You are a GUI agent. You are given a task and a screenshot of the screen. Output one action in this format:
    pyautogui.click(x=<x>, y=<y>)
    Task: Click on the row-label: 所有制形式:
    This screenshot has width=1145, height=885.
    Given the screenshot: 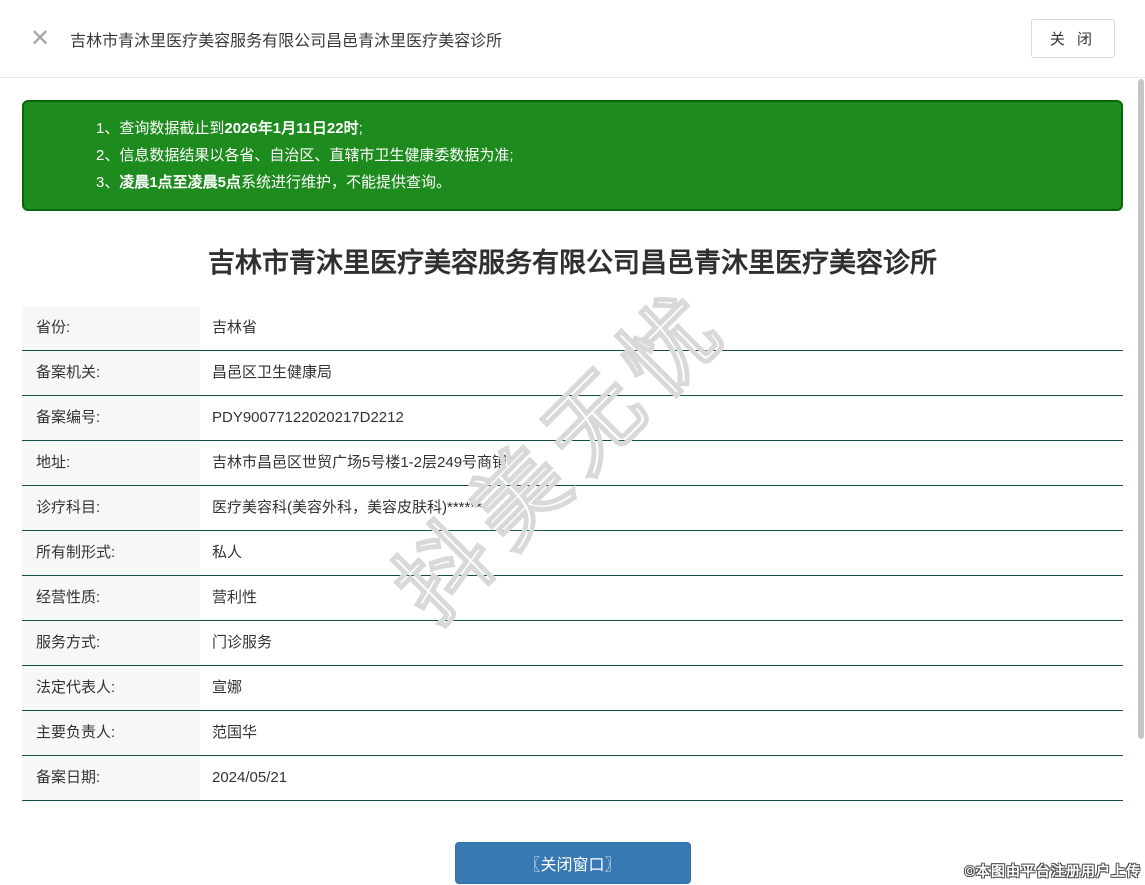 What is the action you would take?
    pyautogui.click(x=111, y=553)
    